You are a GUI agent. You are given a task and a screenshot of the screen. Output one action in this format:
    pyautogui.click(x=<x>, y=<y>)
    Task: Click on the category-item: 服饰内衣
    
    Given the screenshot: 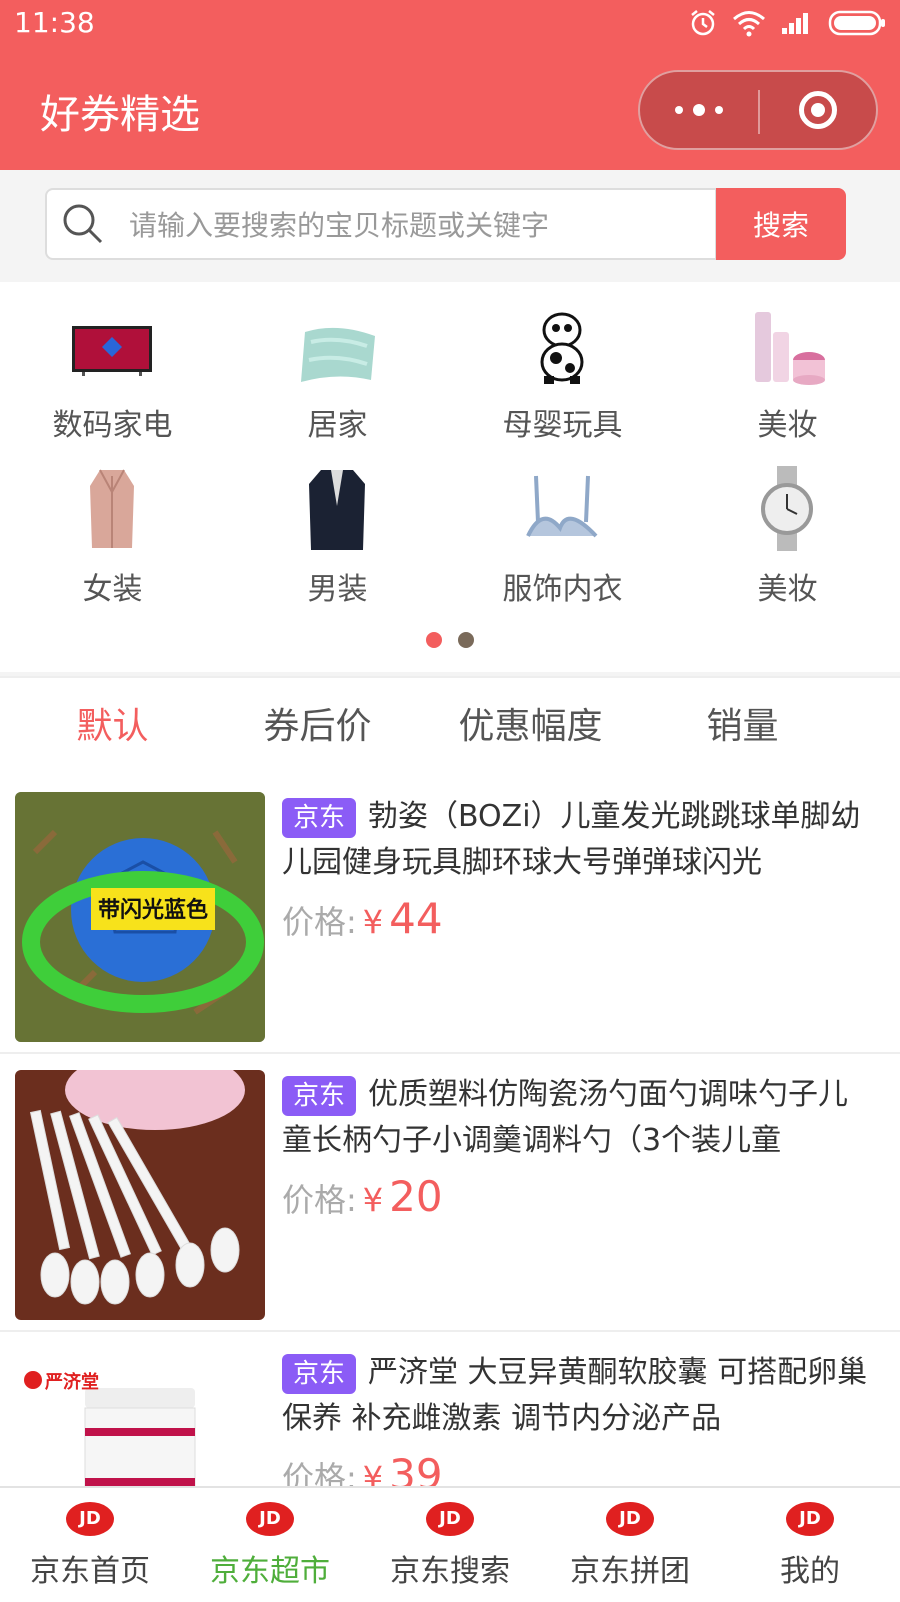 What is the action you would take?
    pyautogui.click(x=562, y=526)
    